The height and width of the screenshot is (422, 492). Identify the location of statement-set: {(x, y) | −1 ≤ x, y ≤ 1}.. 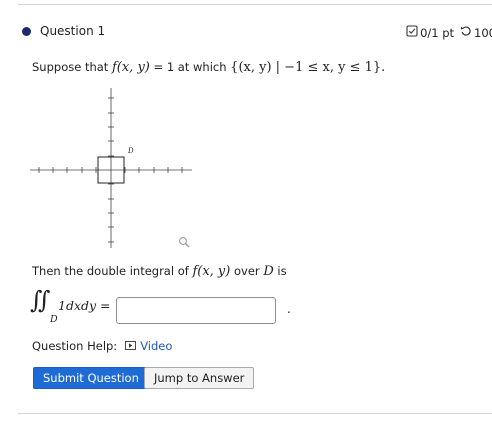
(308, 67).